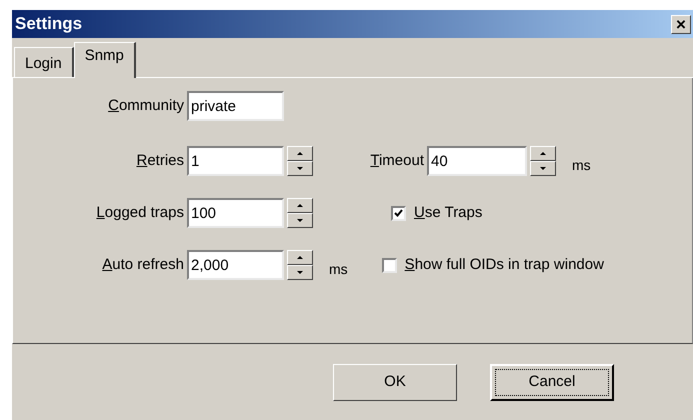 The image size is (693, 420). I want to click on dialog-button: OK, so click(395, 382).